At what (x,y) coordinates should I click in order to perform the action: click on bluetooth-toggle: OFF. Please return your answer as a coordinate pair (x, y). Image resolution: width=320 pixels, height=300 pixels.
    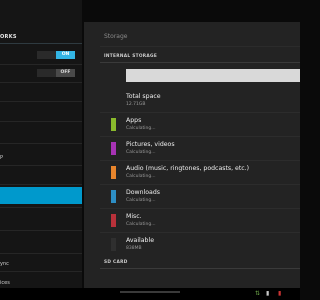
    Looking at the image, I should click on (56, 73).